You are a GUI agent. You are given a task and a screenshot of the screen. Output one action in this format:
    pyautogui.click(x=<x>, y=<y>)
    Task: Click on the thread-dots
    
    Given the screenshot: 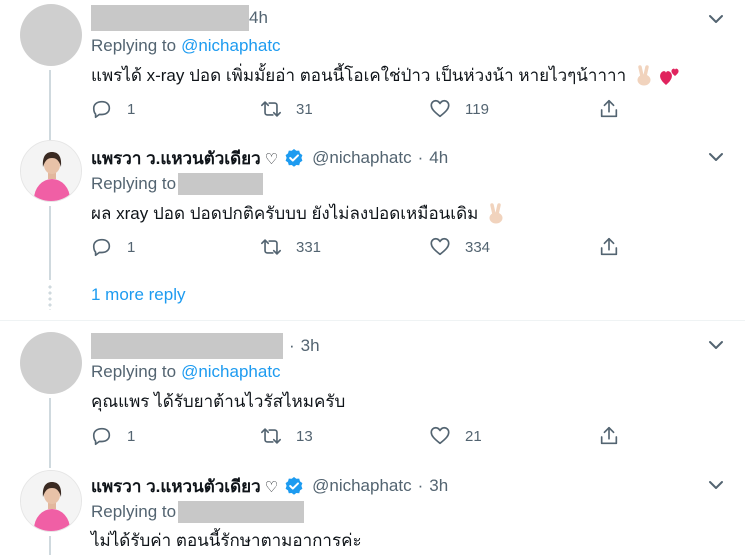 What is the action you would take?
    pyautogui.click(x=50, y=297)
    